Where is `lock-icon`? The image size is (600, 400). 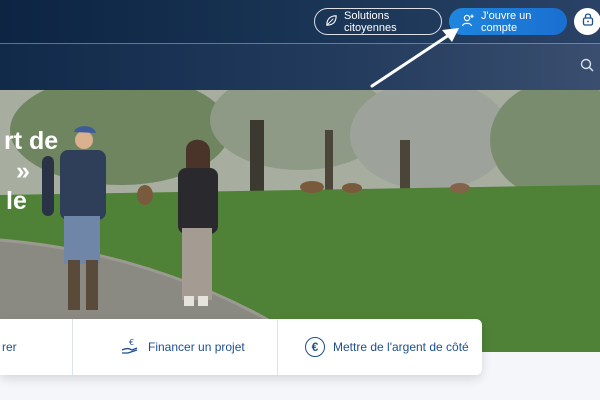 lock-icon is located at coordinates (588, 21).